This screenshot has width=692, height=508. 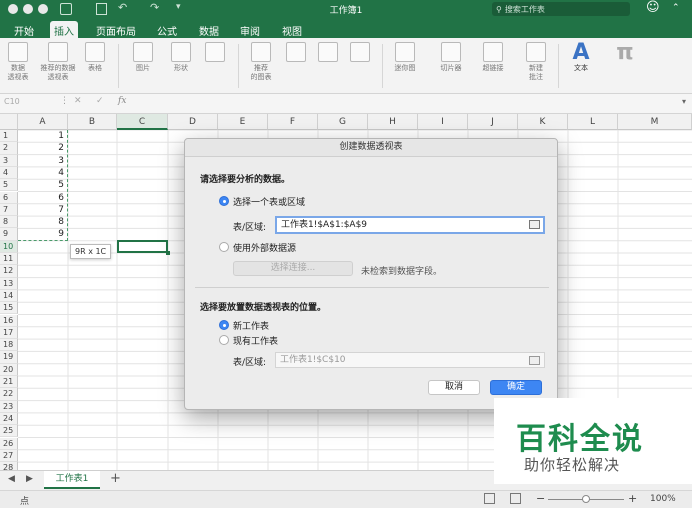 What do you see at coordinates (193, 122) in the screenshot?
I see `column-header-D: D` at bounding box center [193, 122].